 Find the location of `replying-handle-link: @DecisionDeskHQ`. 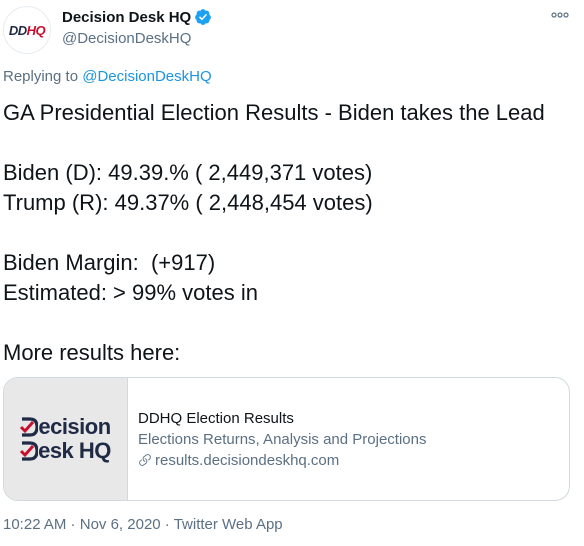

replying-handle-link: @DecisionDeskHQ is located at coordinates (146, 76).